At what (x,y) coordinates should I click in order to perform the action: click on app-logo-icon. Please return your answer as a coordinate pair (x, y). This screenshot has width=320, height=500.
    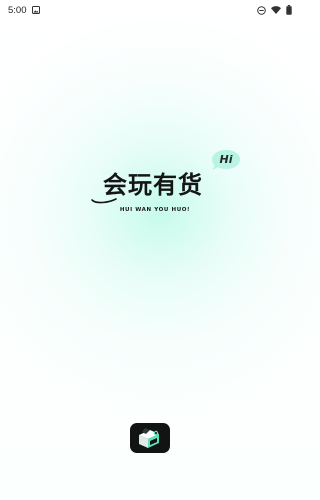
    Looking at the image, I should click on (150, 438).